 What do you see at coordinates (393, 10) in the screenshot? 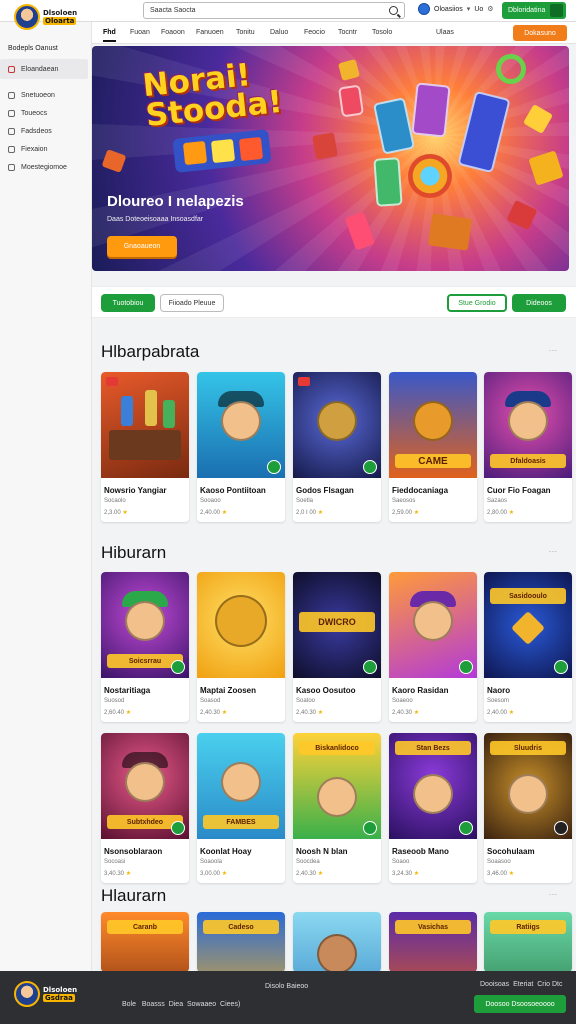
I see `search-icon` at bounding box center [393, 10].